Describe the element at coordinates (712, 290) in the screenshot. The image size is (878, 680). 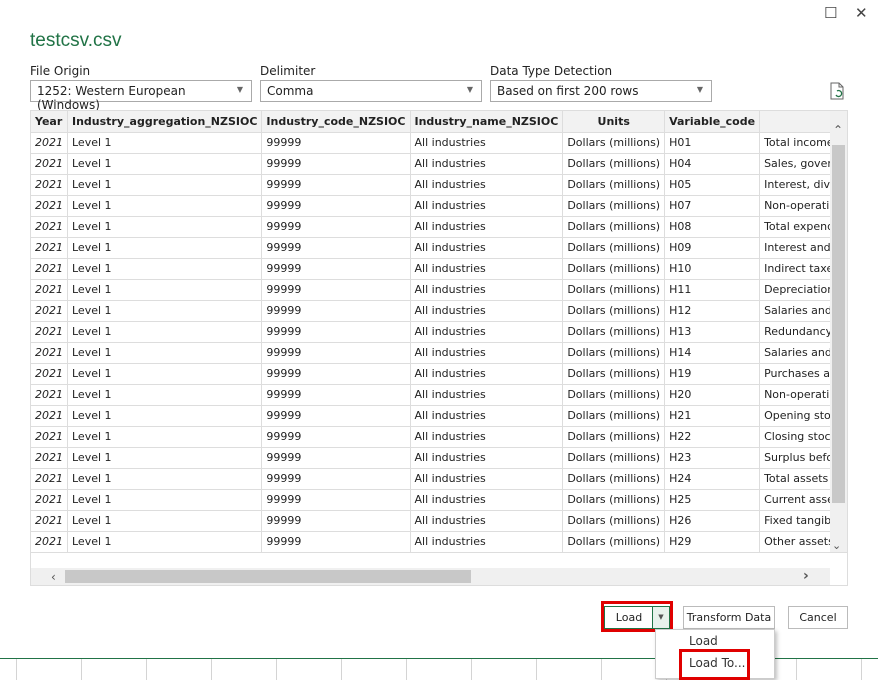
I see `table-cell: H11` at that location.